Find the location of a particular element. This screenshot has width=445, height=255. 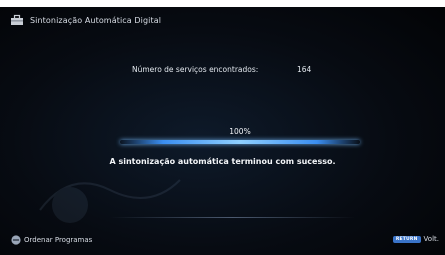

return-key-icon: RETURN is located at coordinates (406, 239).